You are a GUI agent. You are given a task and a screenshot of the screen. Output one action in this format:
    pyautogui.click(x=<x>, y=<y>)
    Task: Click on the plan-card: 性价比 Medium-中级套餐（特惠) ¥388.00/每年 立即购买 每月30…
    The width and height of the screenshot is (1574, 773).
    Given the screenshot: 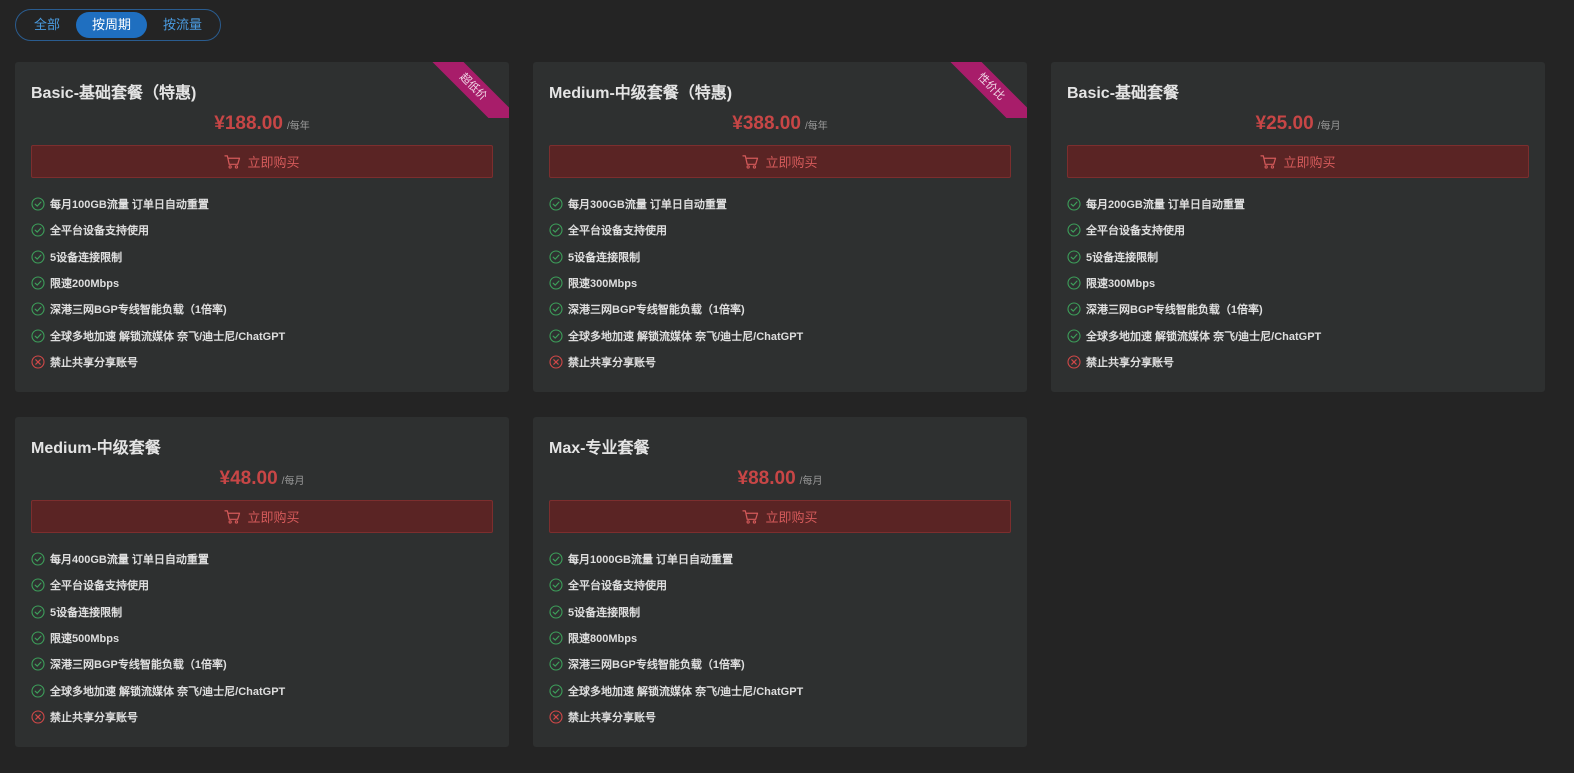 What is the action you would take?
    pyautogui.click(x=780, y=227)
    